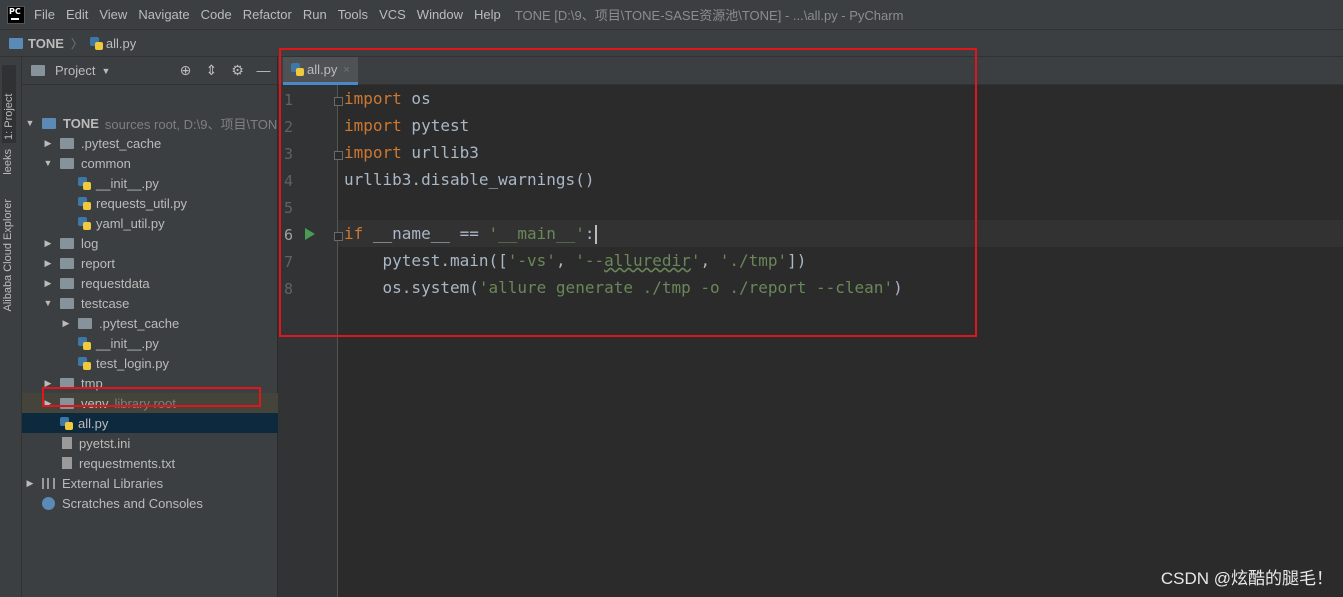 This screenshot has height=597, width=1343. I want to click on tree-item: pyetst.ini, so click(150, 443).